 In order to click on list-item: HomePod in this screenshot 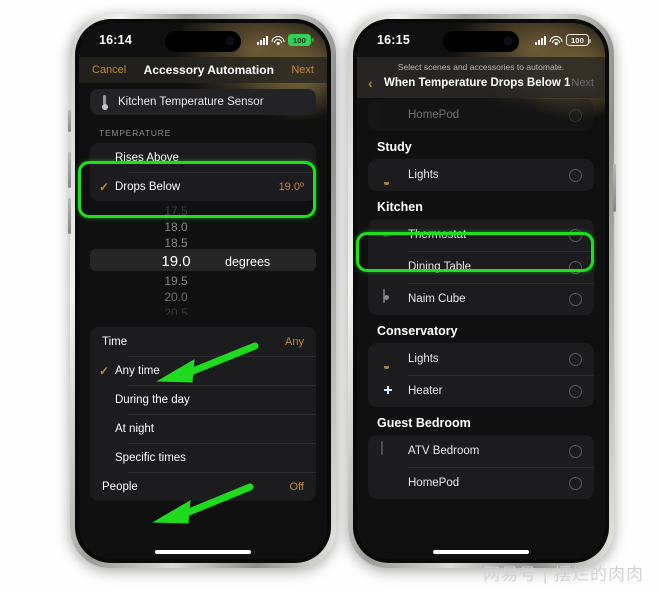, I will do `click(481, 115)`.